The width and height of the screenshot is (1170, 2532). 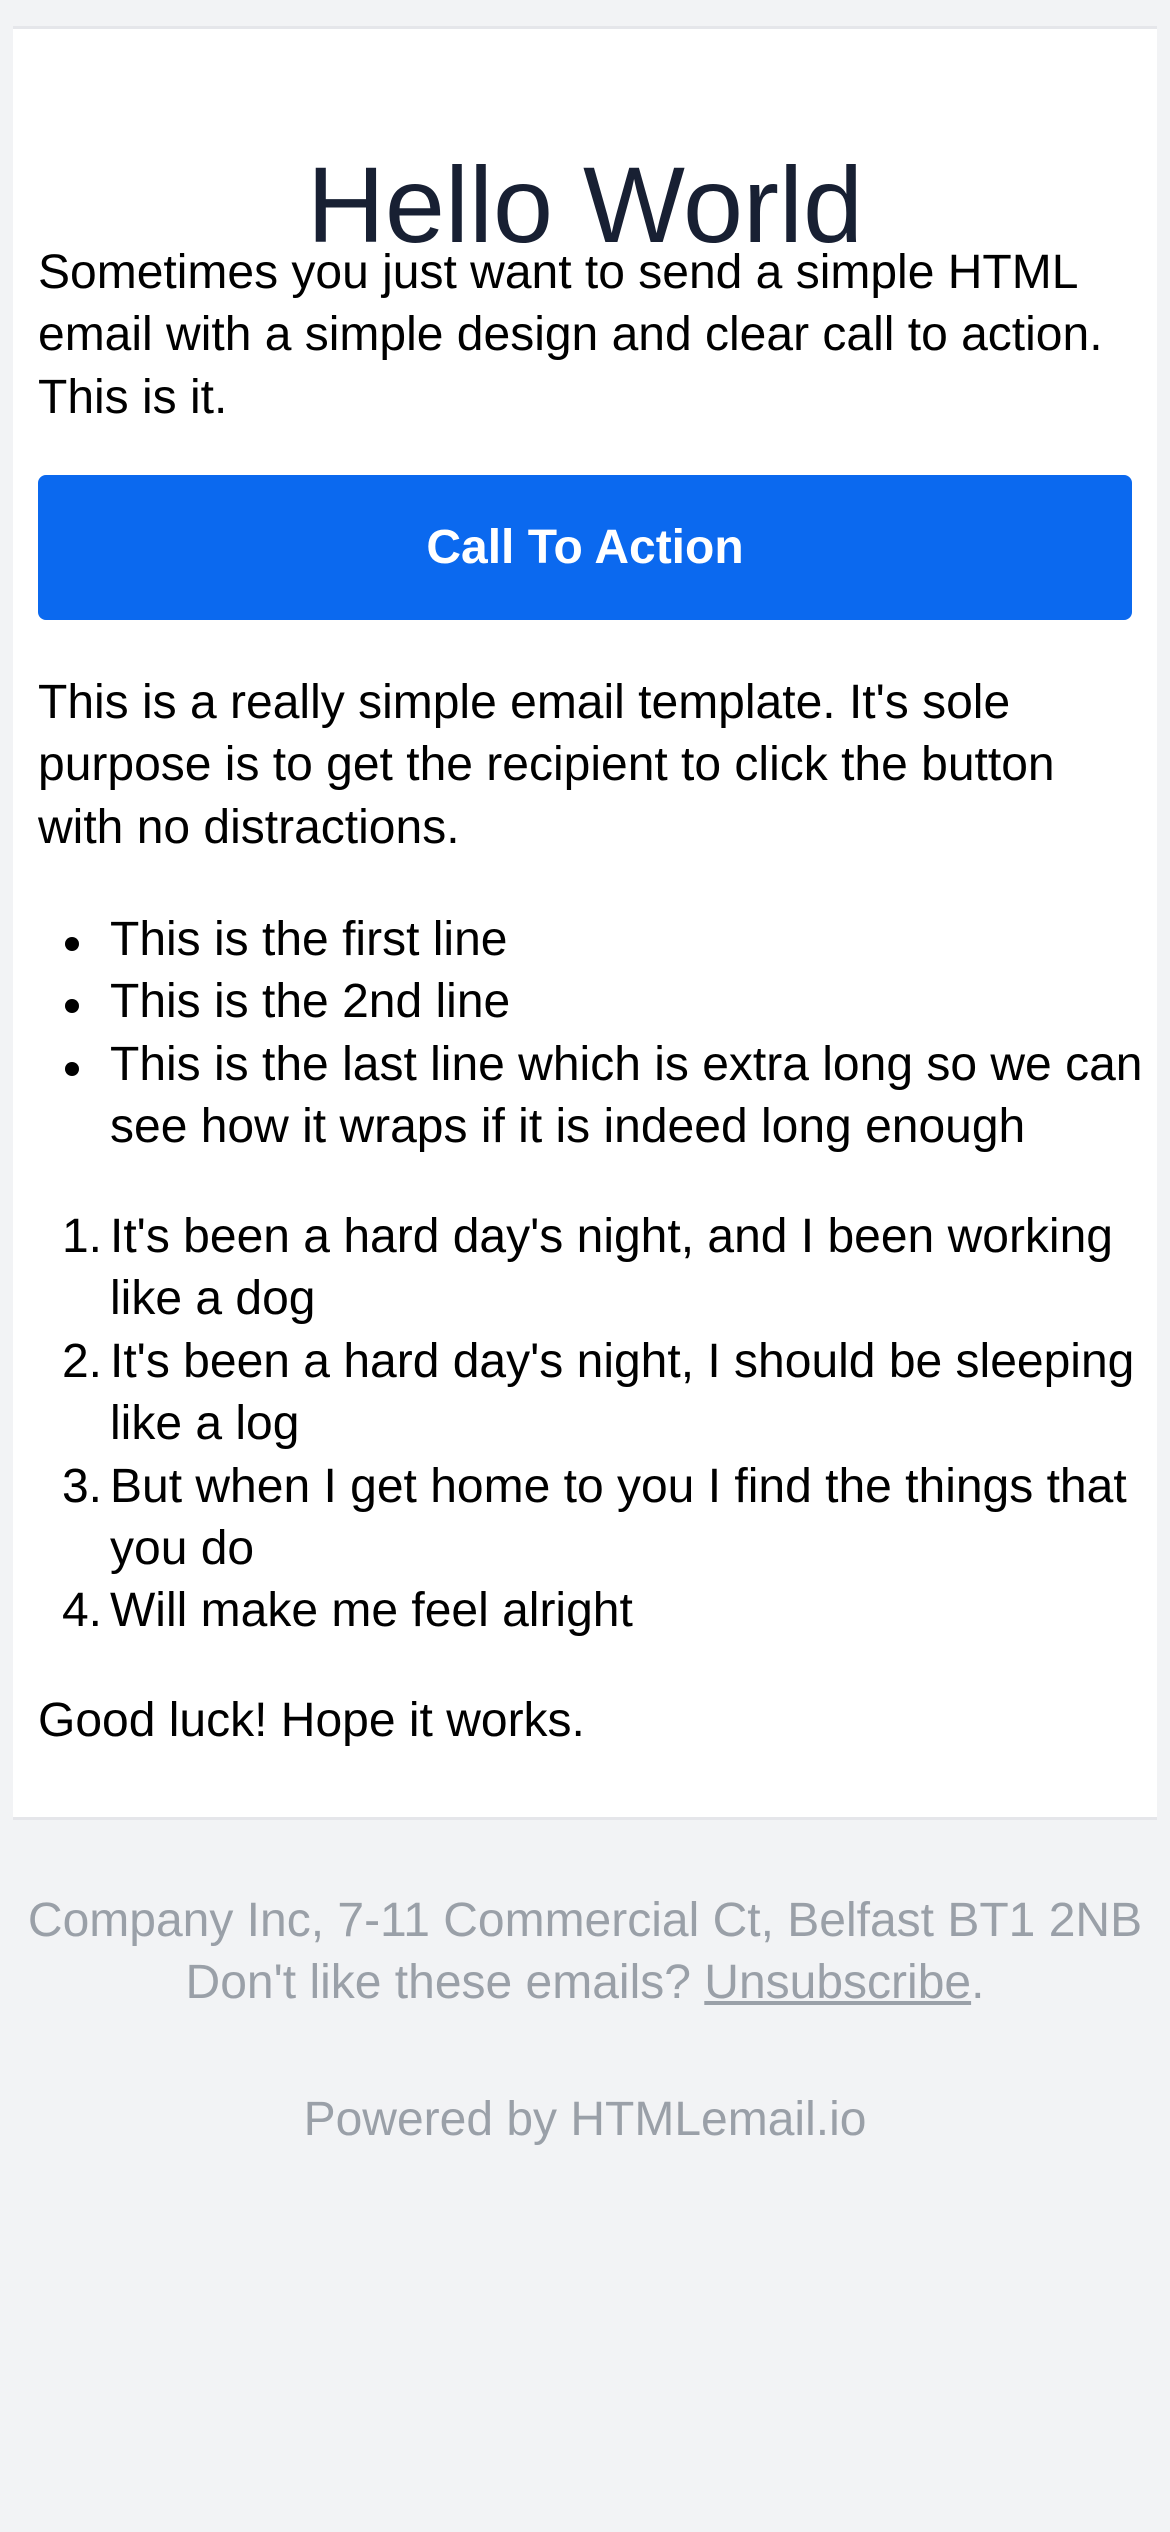 What do you see at coordinates (978, 1983) in the screenshot?
I see `unsubscribe-suffix: .` at bounding box center [978, 1983].